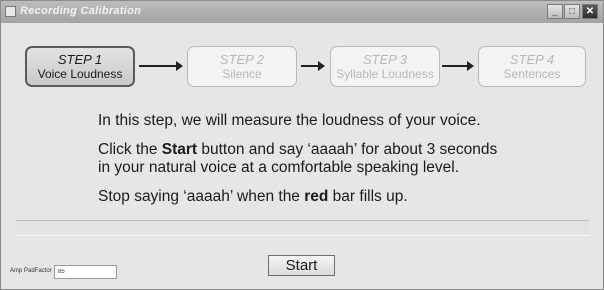  I want to click on step-label: Silence, so click(242, 74).